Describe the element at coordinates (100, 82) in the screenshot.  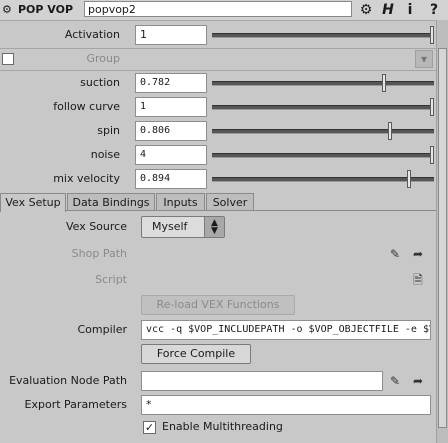
I see `suction-label: suction` at that location.